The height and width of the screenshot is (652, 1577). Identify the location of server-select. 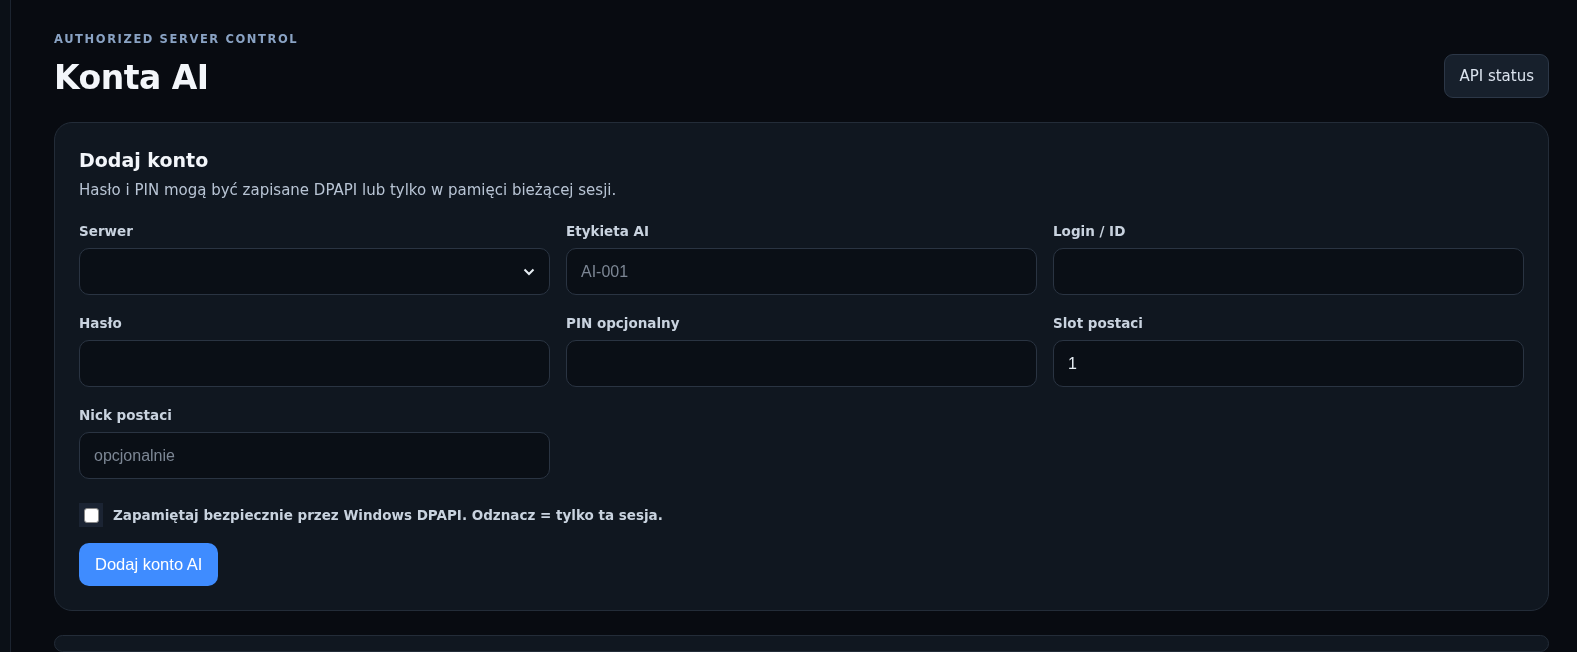
(314, 271).